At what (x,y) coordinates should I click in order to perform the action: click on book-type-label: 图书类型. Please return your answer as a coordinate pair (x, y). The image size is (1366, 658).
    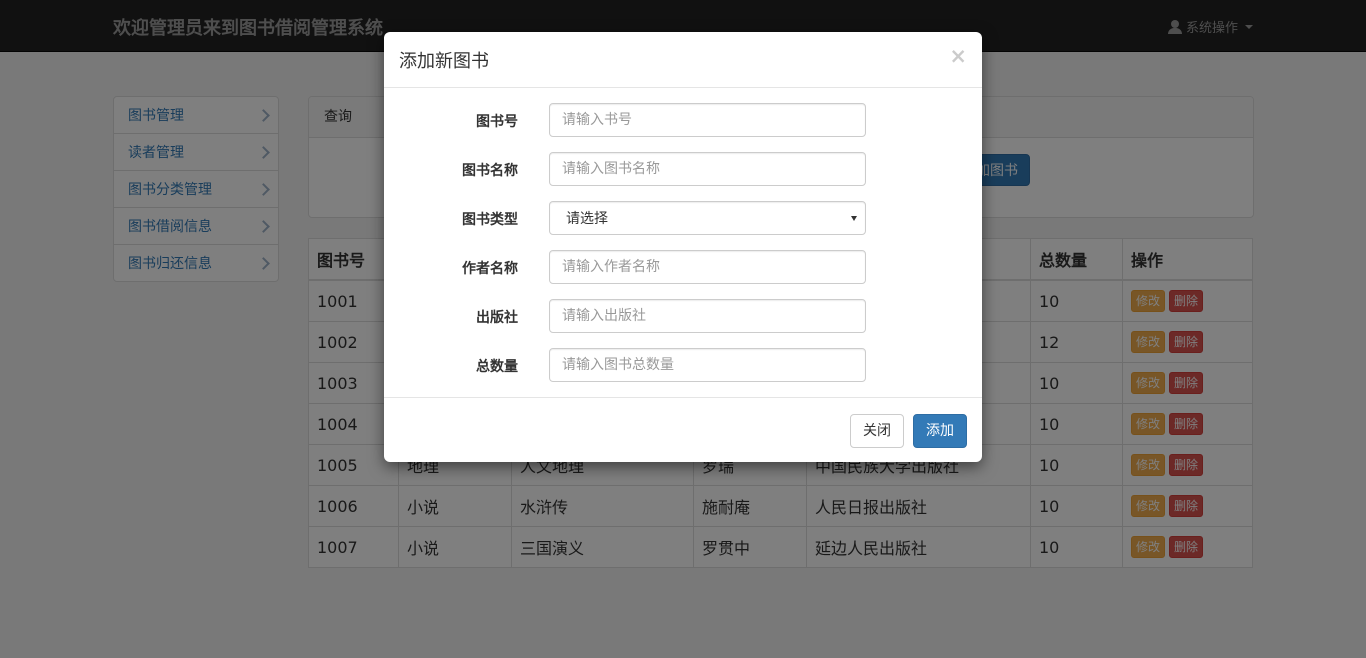
    Looking at the image, I should click on (490, 220).